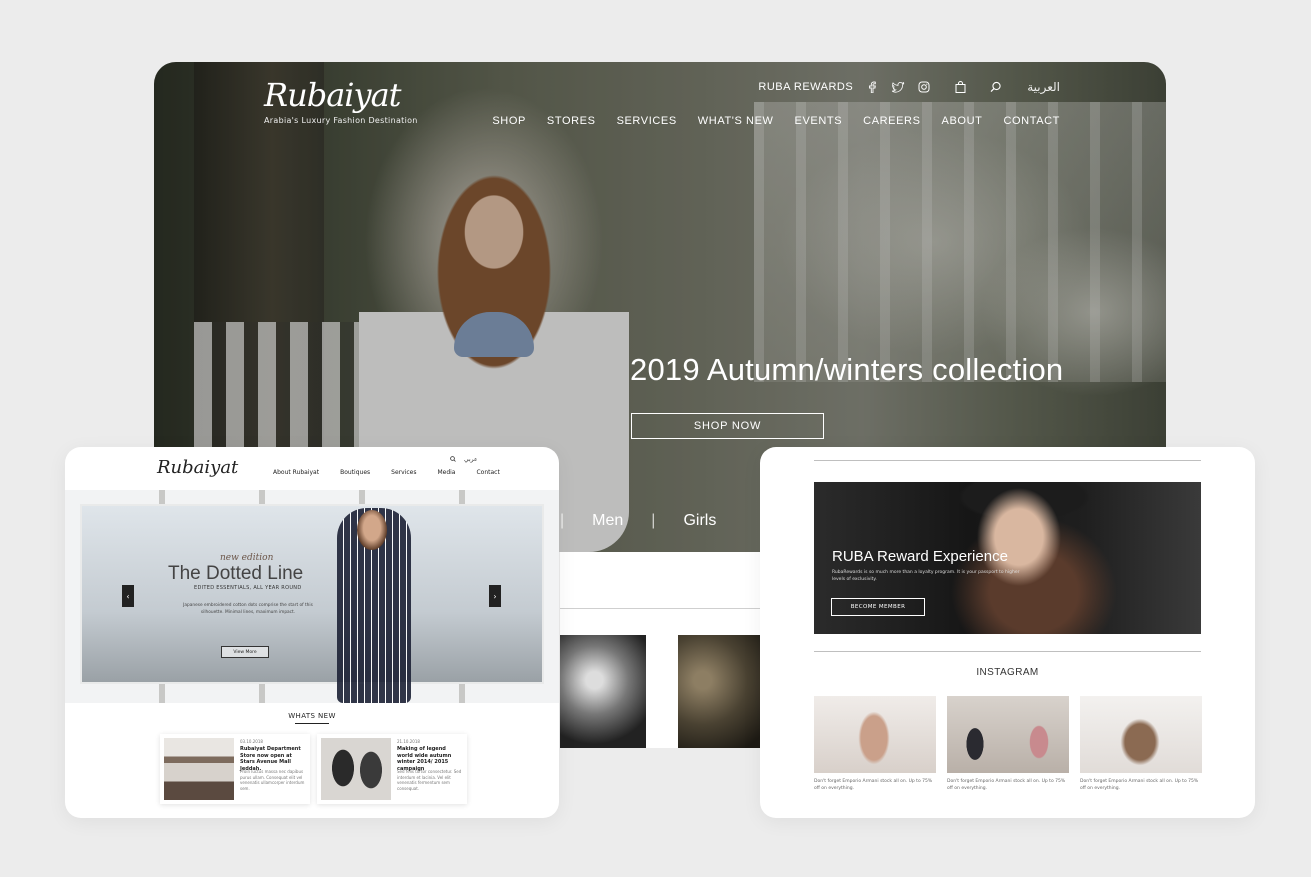 The height and width of the screenshot is (877, 1311). What do you see at coordinates (607, 521) in the screenshot?
I see `category-men: Men` at bounding box center [607, 521].